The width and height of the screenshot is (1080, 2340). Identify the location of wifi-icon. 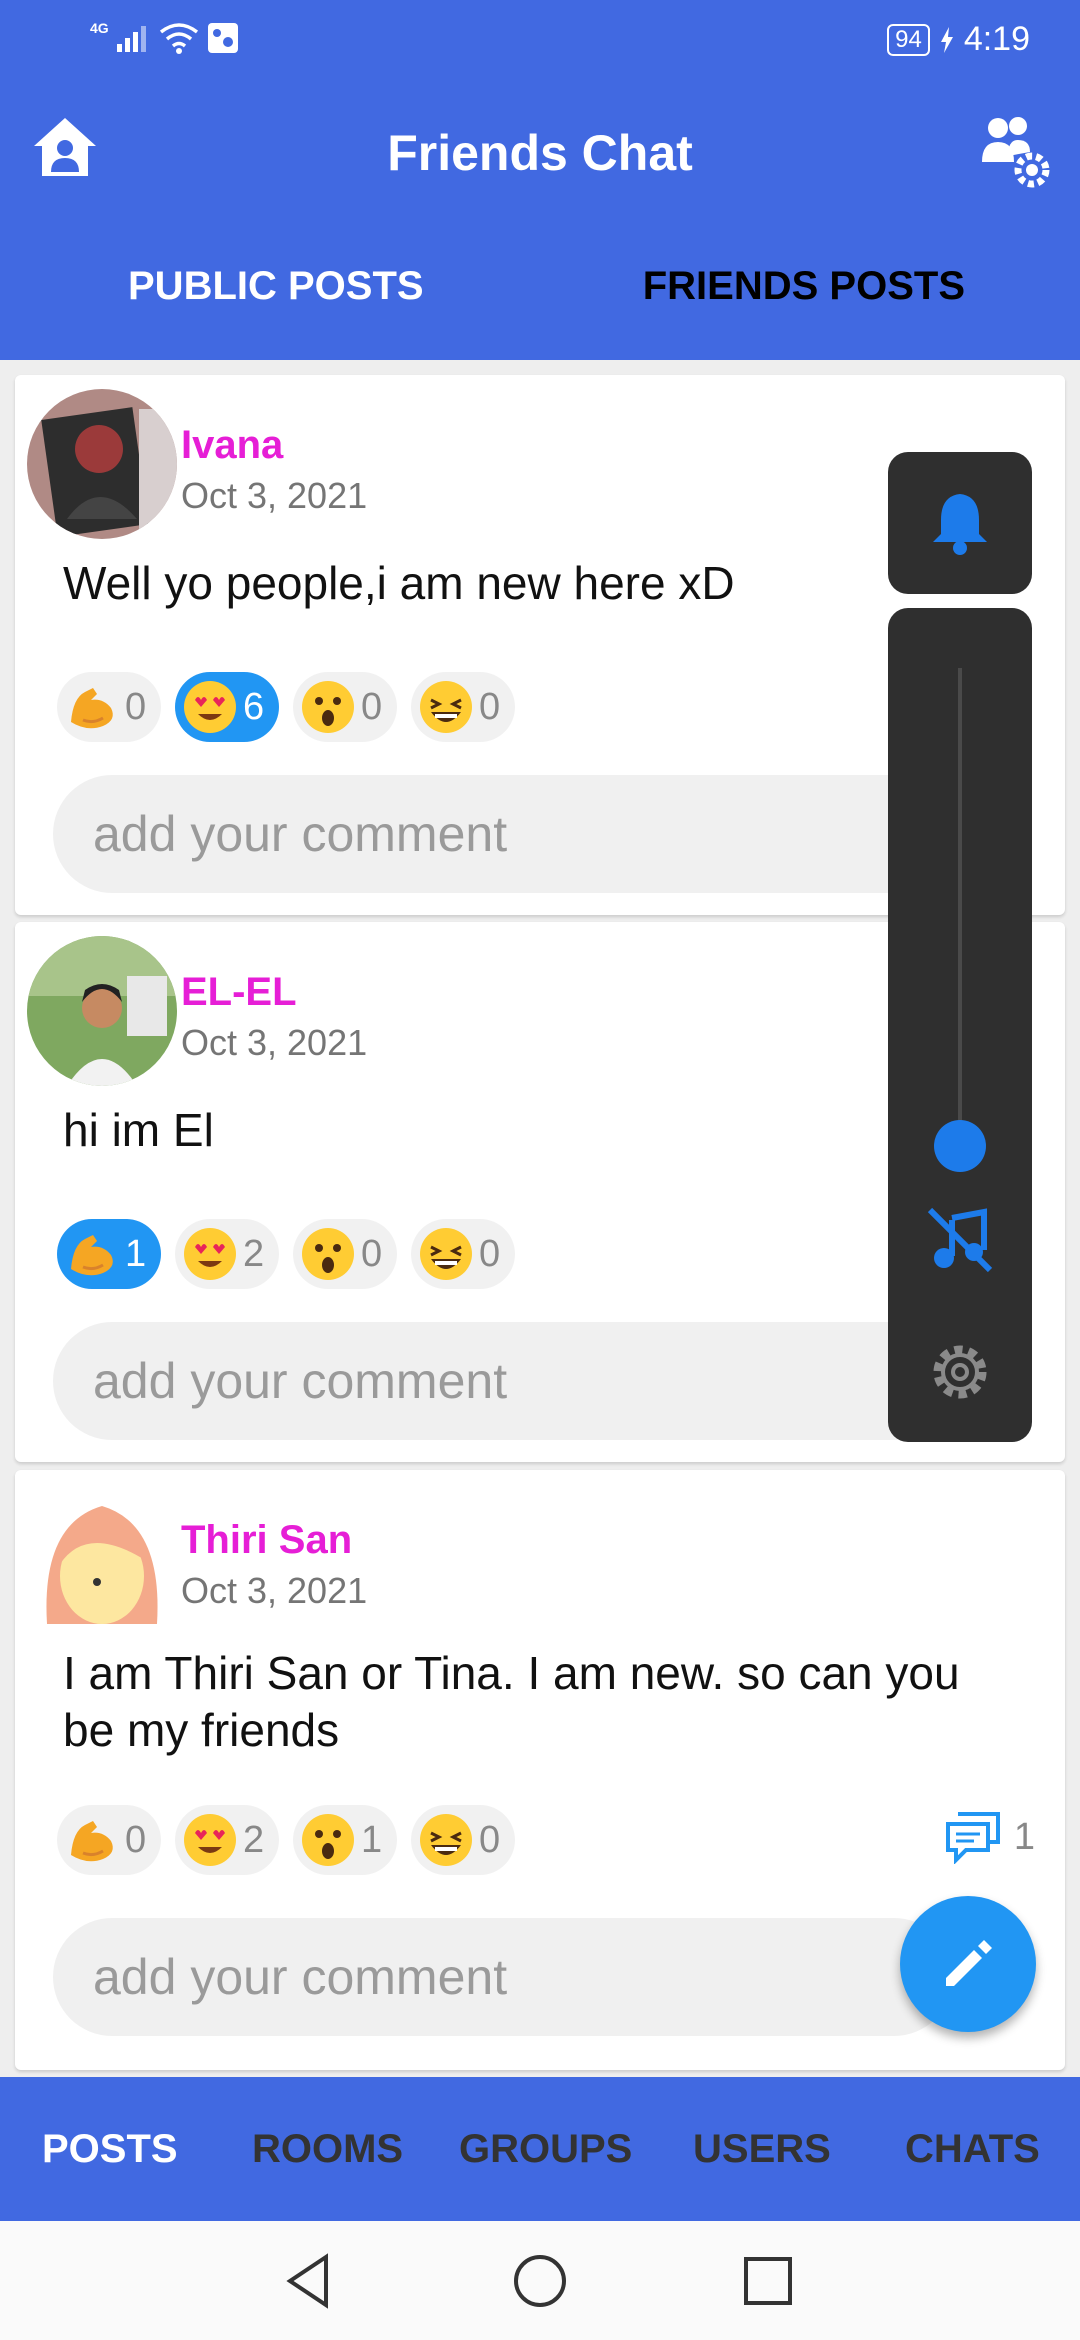
(178, 38).